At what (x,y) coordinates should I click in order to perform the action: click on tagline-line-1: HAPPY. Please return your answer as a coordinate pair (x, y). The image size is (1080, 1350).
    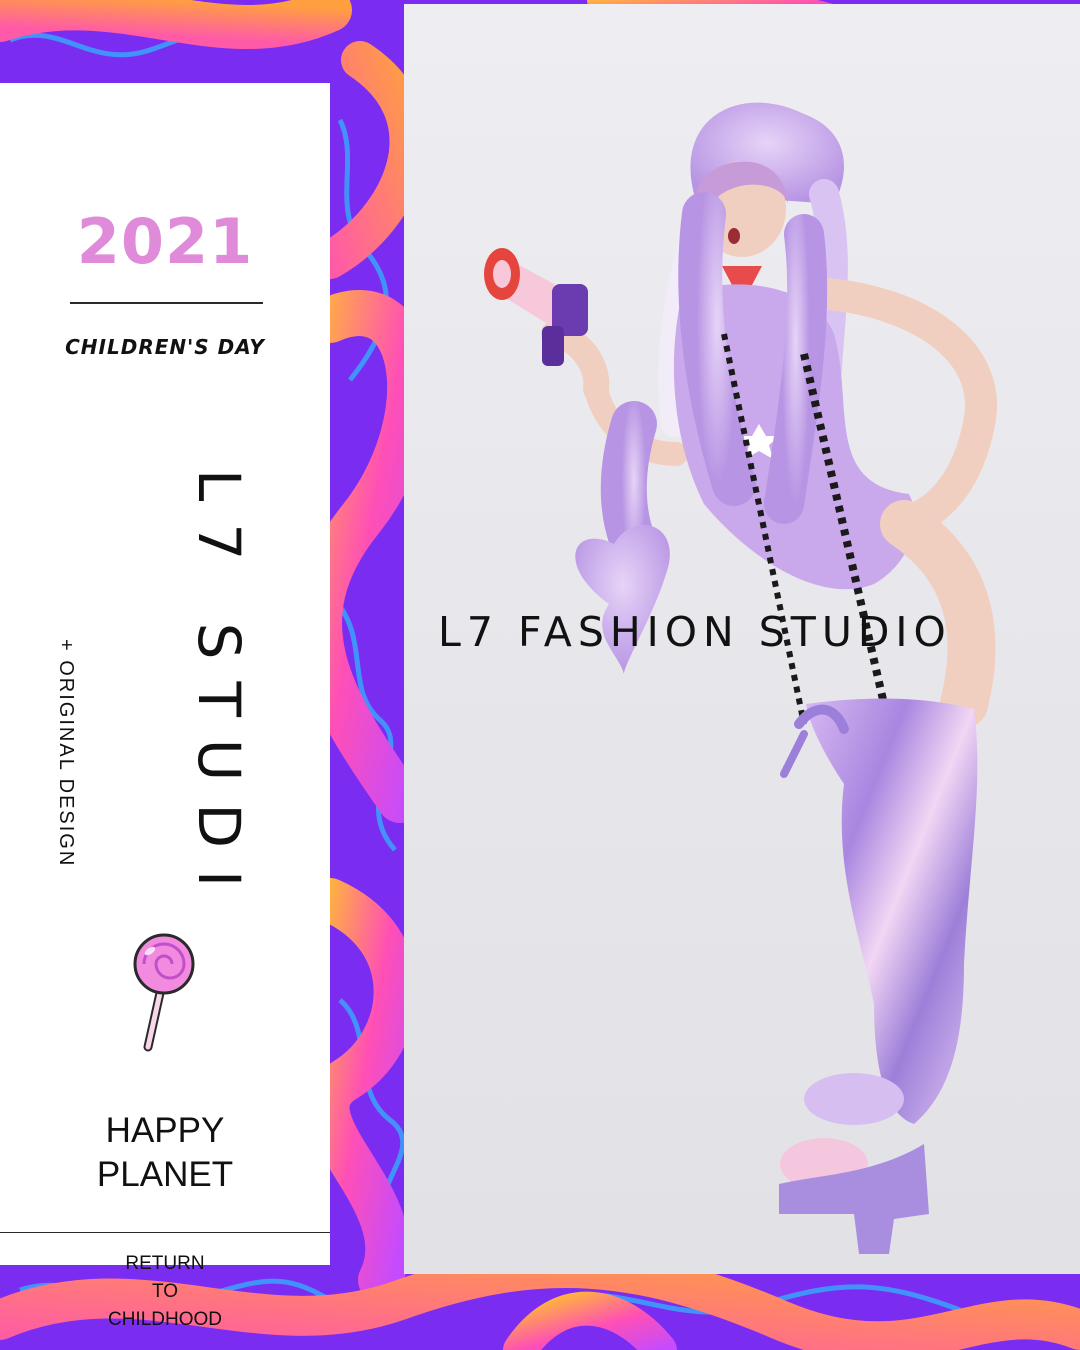
    Looking at the image, I should click on (165, 1130).